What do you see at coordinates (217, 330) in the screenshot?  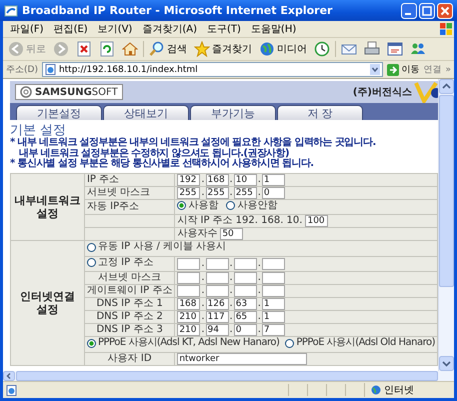 I see `ip-octet-field: 94` at bounding box center [217, 330].